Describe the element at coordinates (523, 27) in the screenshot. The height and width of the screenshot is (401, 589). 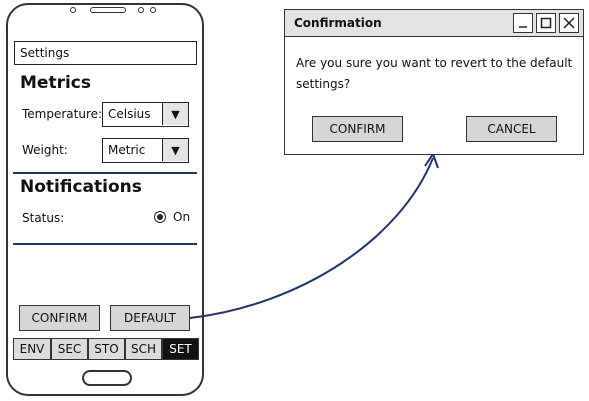
I see `minimize-icon` at that location.